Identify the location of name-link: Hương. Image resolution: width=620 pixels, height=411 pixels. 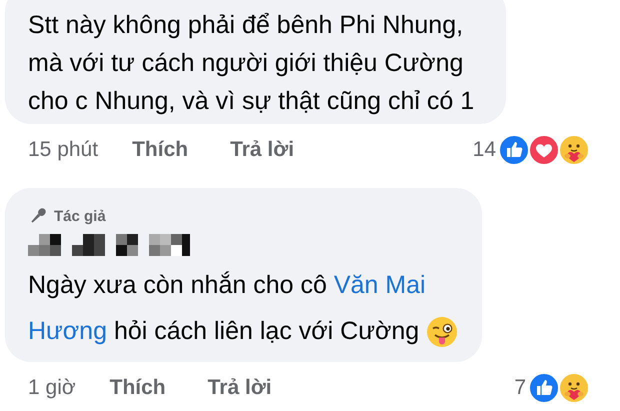
(67, 331).